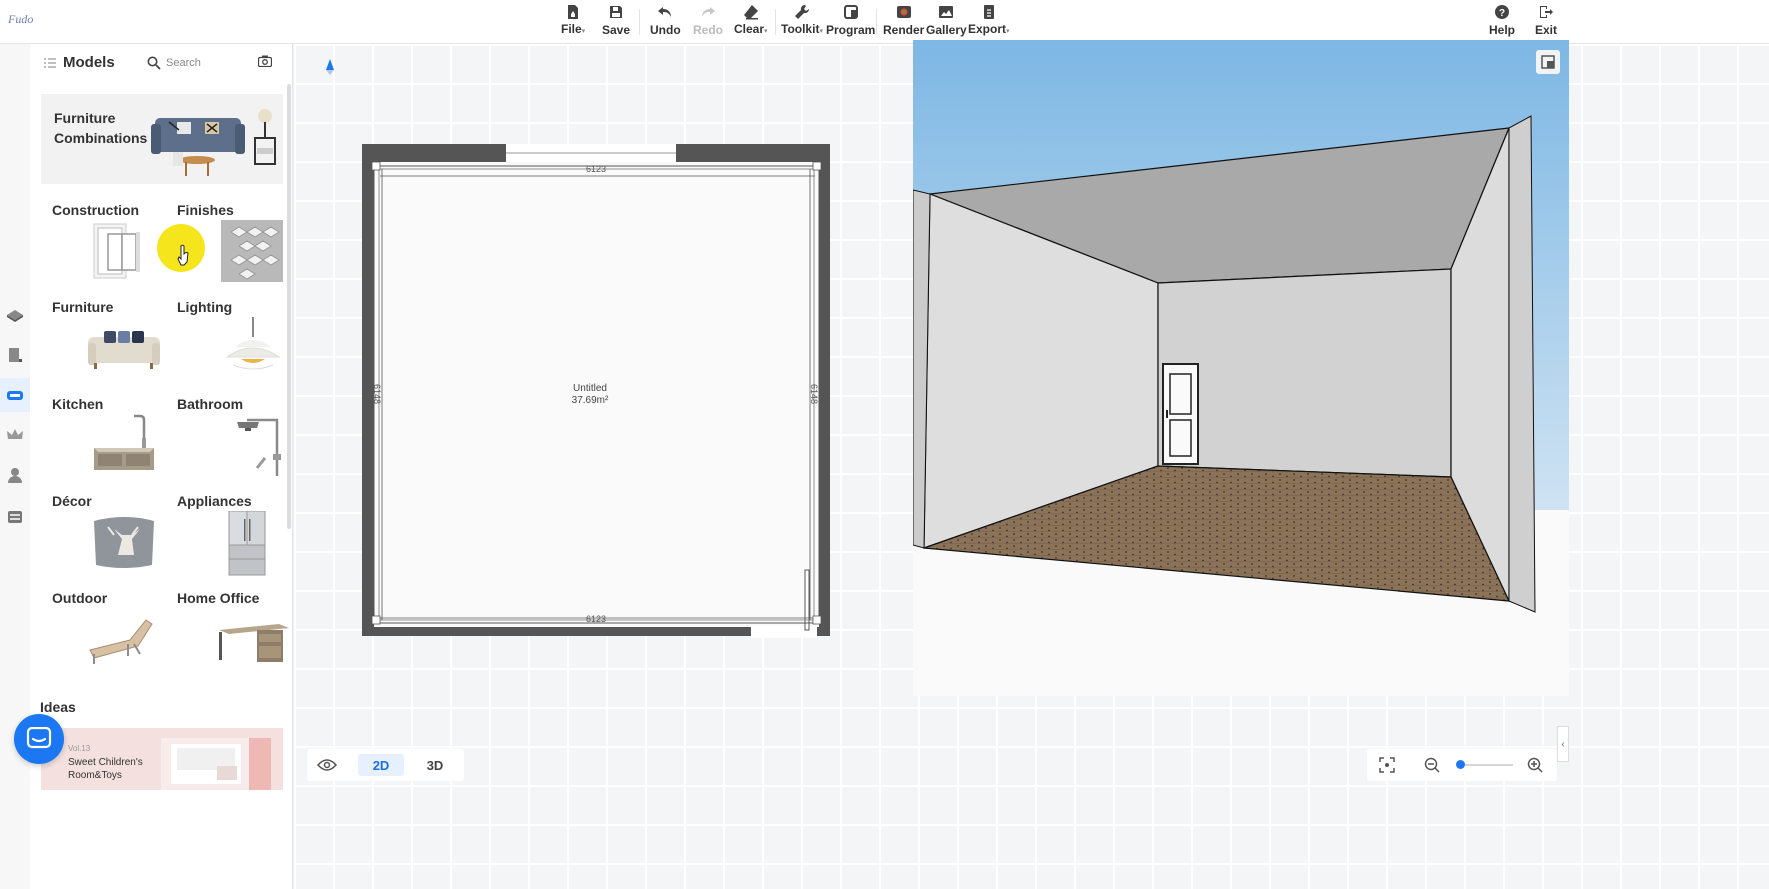  Describe the element at coordinates (1546, 12) in the screenshot. I see `exit-icon` at that location.